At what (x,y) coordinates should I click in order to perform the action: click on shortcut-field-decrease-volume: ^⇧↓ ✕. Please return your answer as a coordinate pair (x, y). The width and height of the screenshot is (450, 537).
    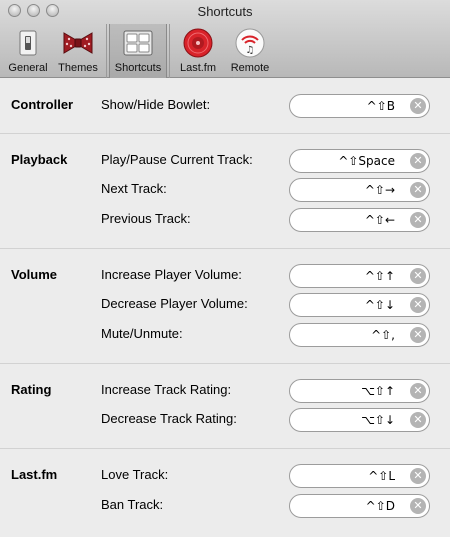
    Looking at the image, I should click on (359, 305).